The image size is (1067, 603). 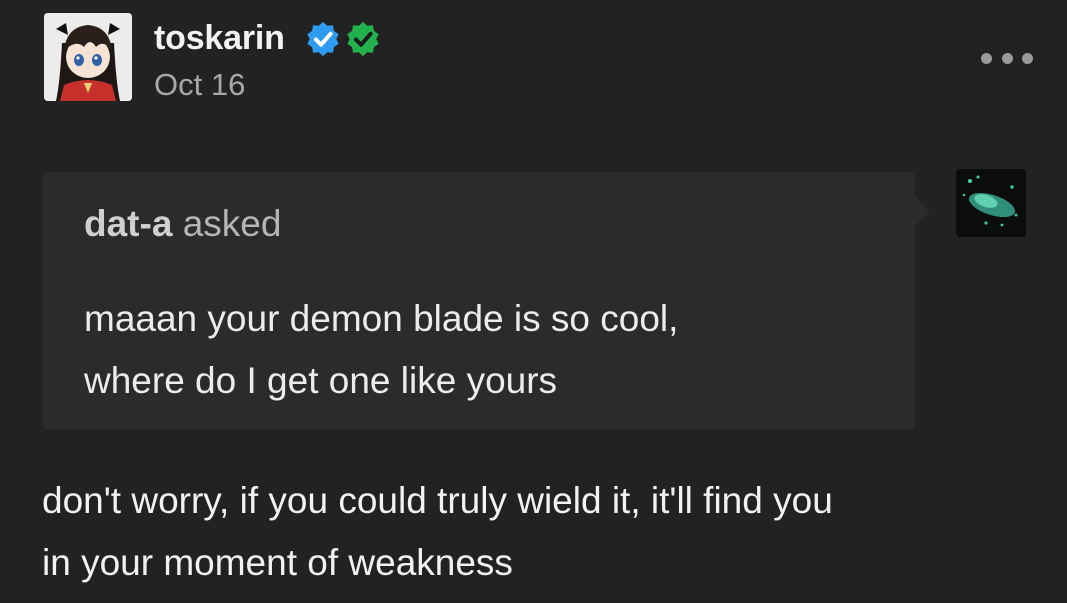 I want to click on asker-avatar-icon, so click(x=991, y=203).